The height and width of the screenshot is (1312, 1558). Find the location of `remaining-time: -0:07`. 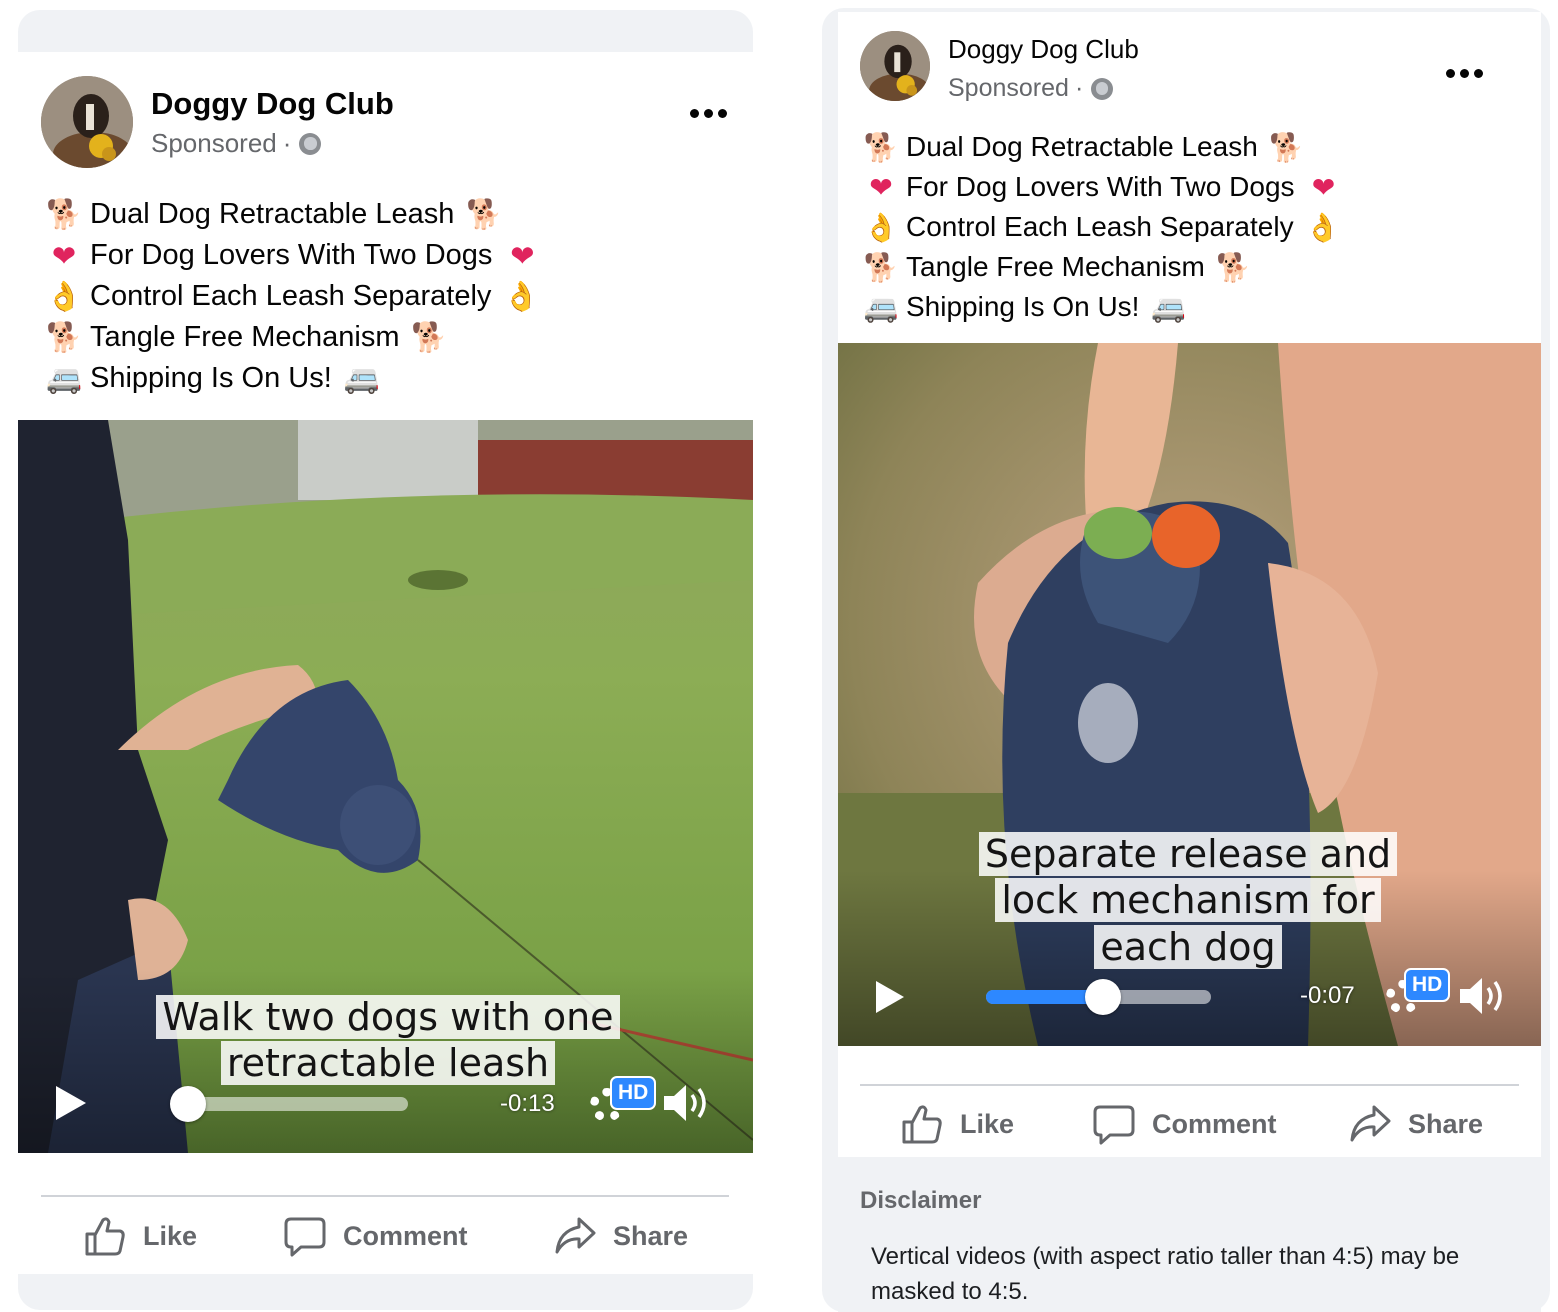

remaining-time: -0:07 is located at coordinates (1327, 995).